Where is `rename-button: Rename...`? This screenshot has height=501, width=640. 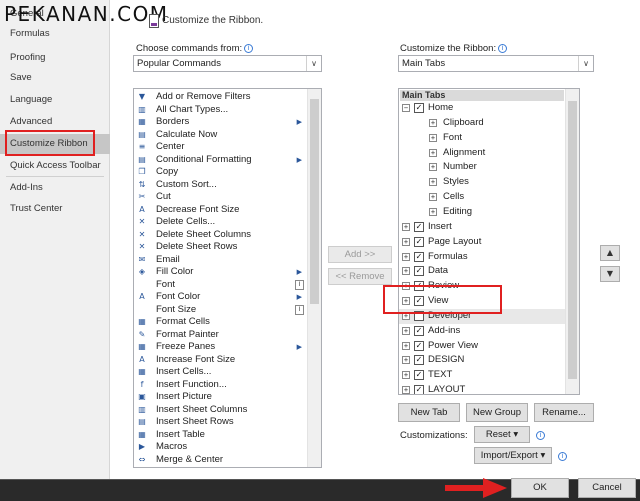 rename-button: Rename... is located at coordinates (564, 412).